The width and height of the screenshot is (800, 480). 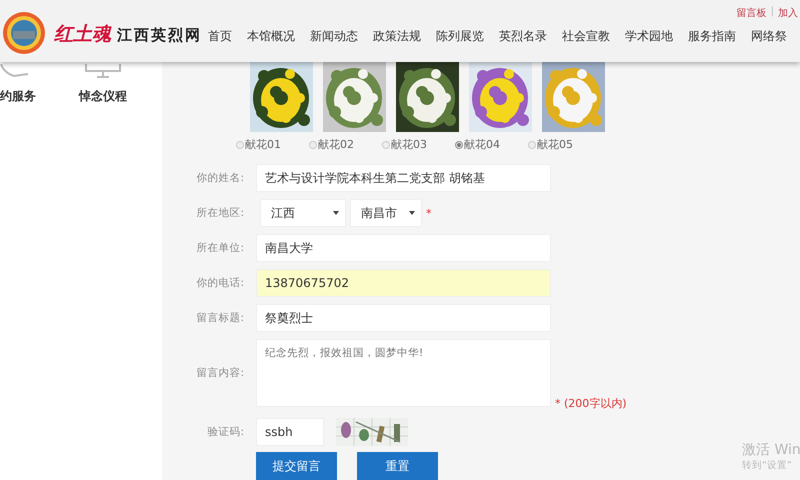 I want to click on nav-link: 服务指南, so click(x=712, y=36).